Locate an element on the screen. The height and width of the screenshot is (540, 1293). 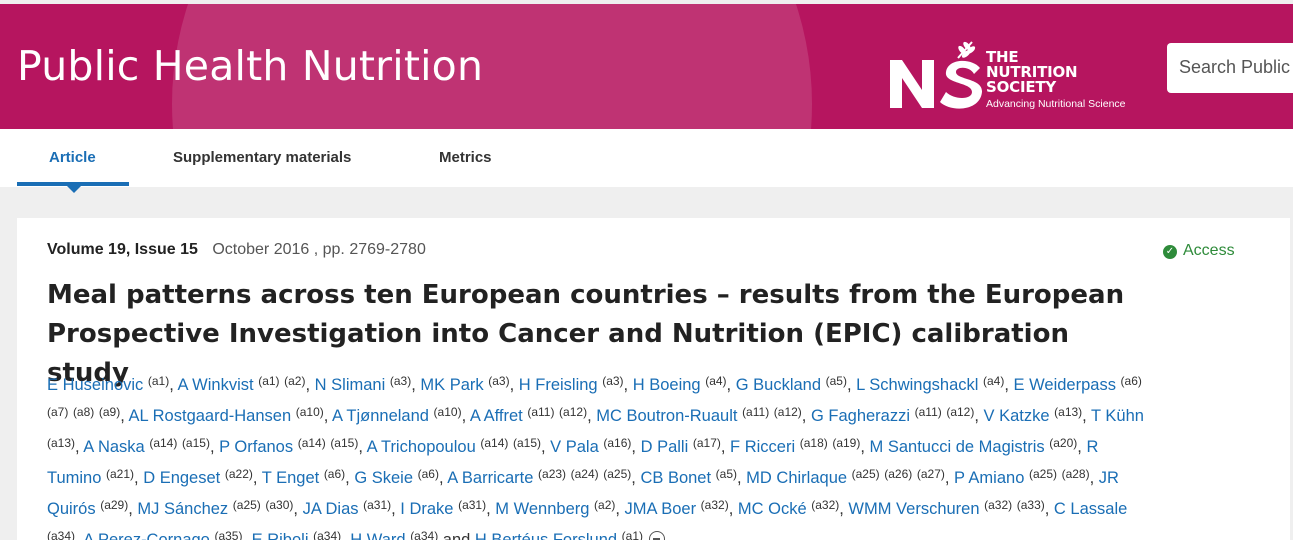
author-link: V Pala is located at coordinates (574, 447).